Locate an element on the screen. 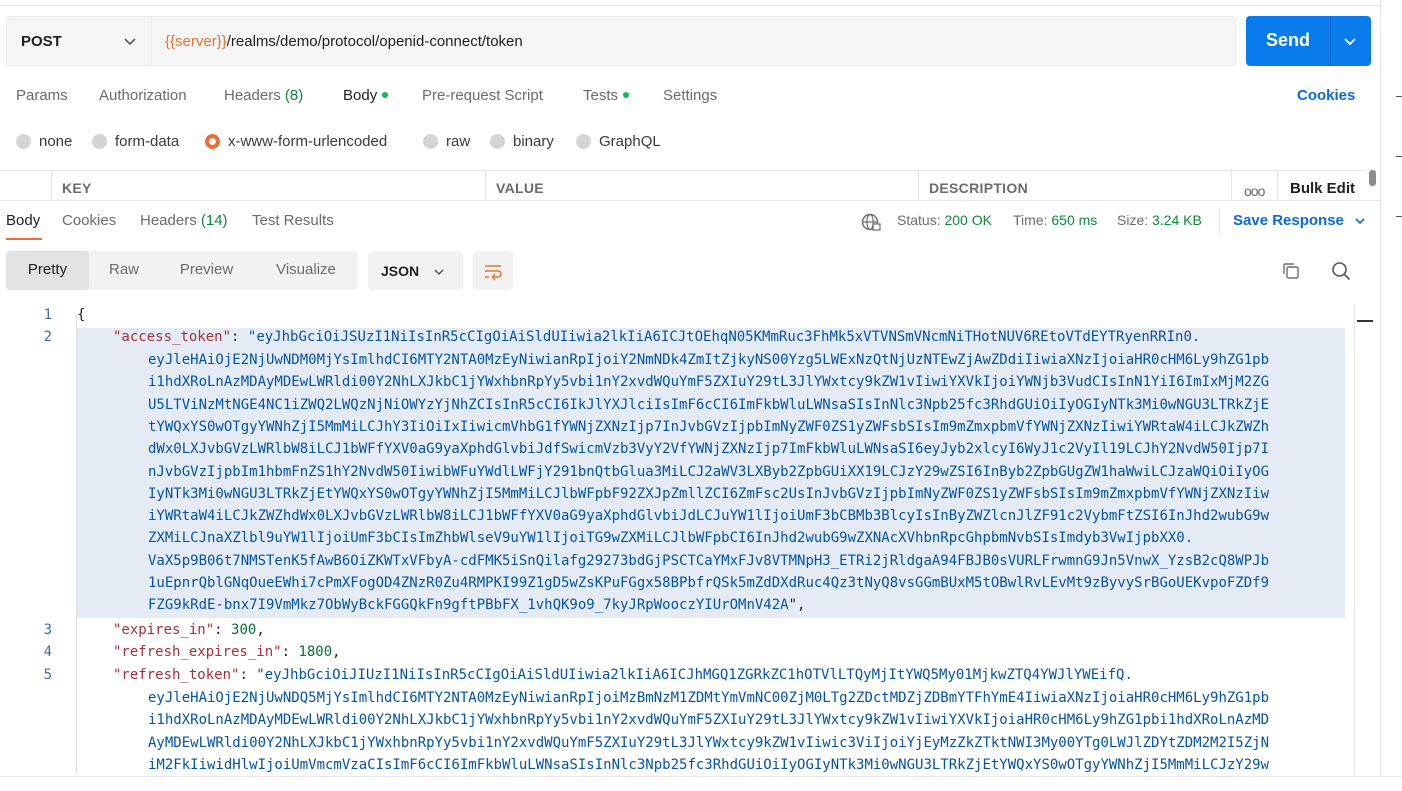 The width and height of the screenshot is (1402, 791). response-time: Time: 650 ms is located at coordinates (1055, 220).